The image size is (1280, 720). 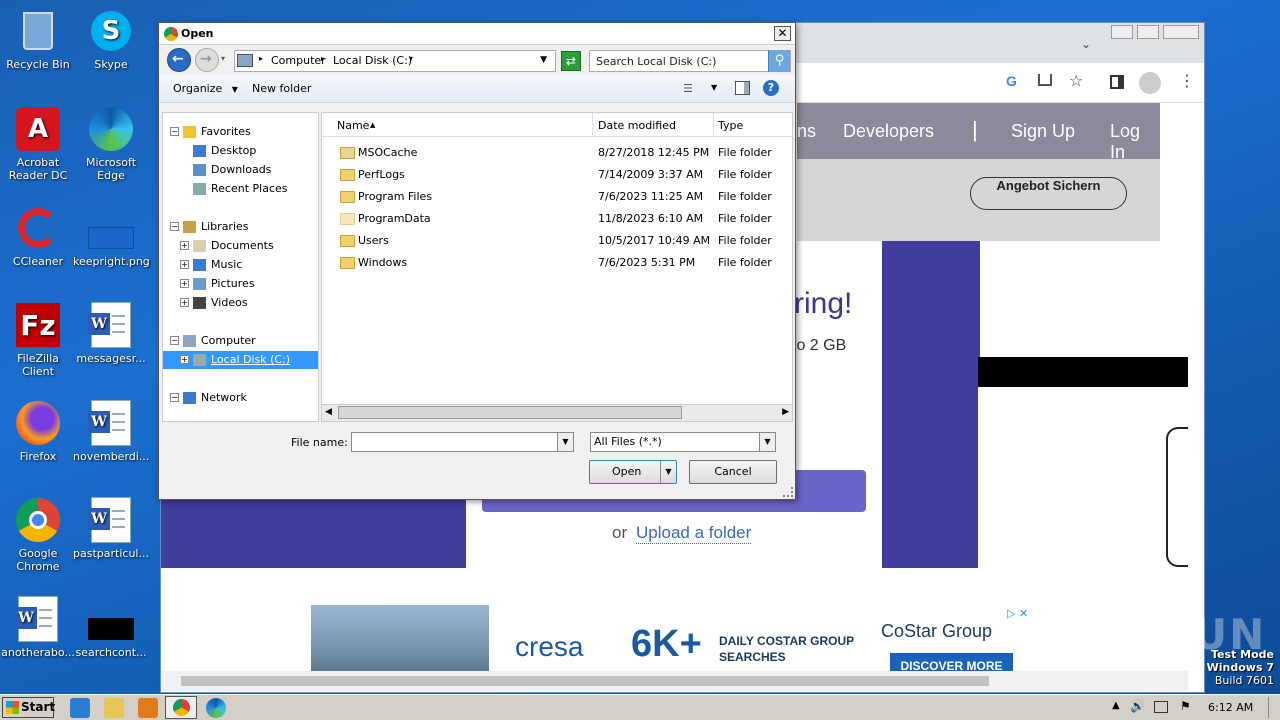 What do you see at coordinates (38, 340) in the screenshot?
I see `desktop-icon-filezilla: Fz FileZilla Client` at bounding box center [38, 340].